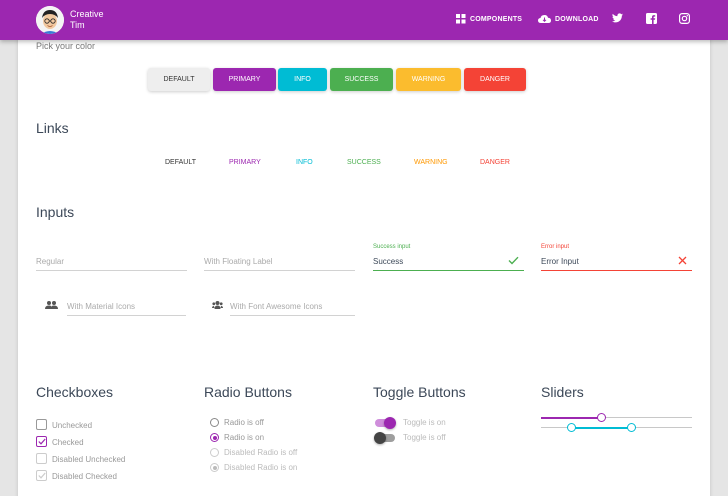 The width and height of the screenshot is (728, 496). Describe the element at coordinates (651, 18) in the screenshot. I see `facebook-icon` at that location.